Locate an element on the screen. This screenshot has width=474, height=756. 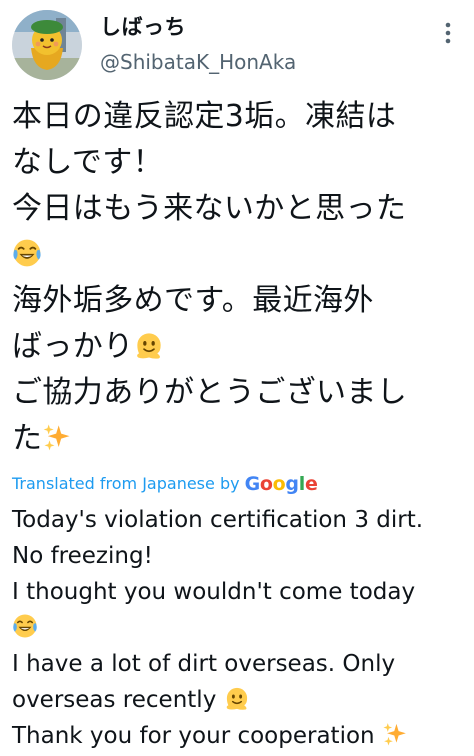
translated-text-line: overseas recently is located at coordinates (238, 700).